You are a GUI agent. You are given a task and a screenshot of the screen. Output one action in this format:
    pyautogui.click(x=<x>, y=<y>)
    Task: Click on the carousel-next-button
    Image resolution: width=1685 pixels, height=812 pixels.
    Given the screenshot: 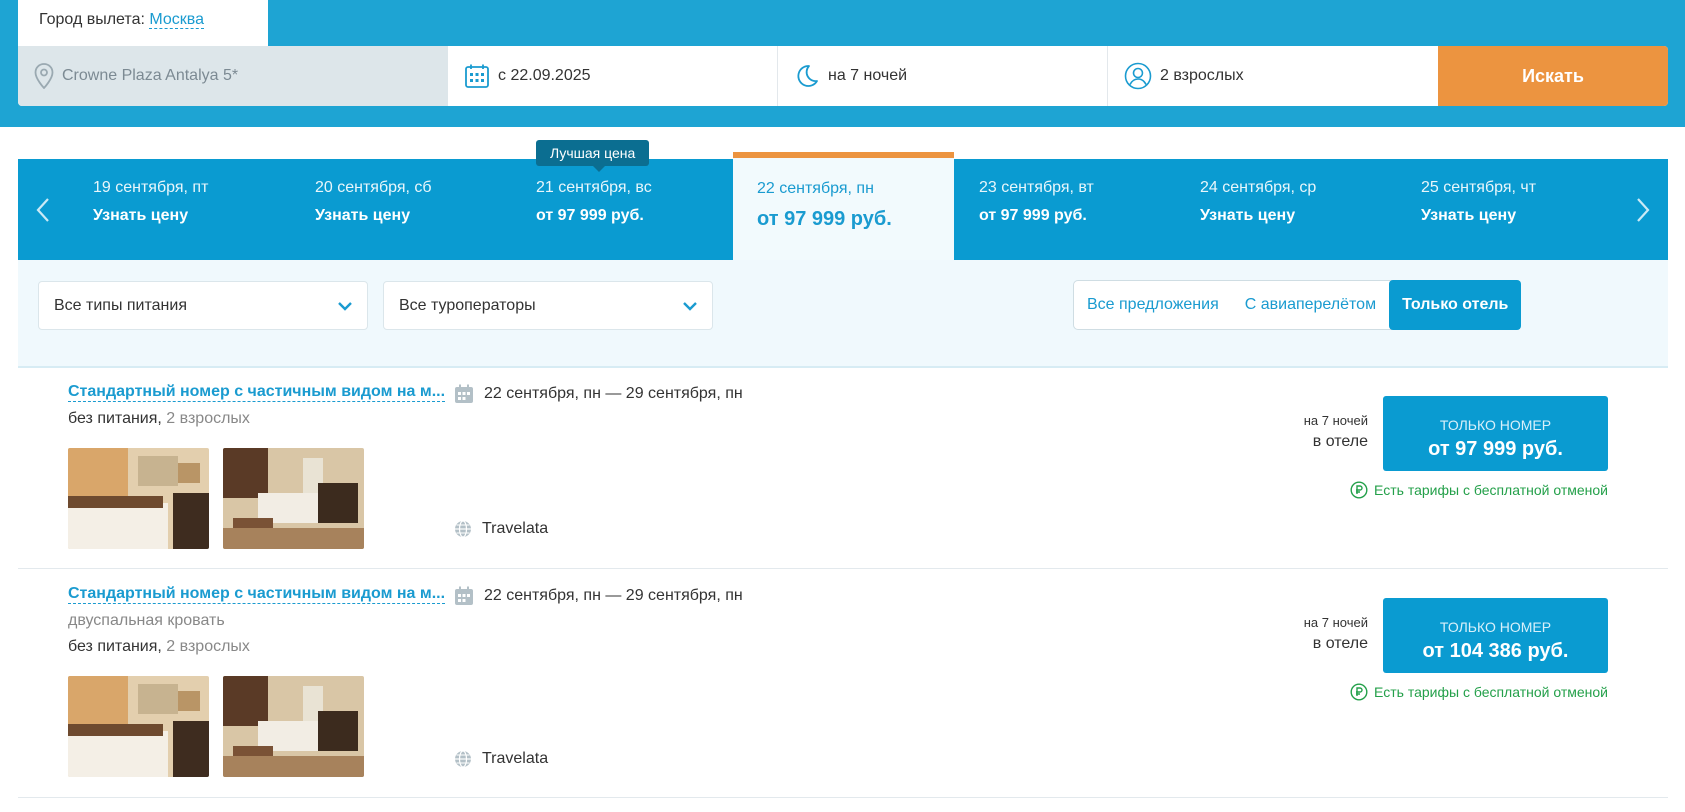 What is the action you would take?
    pyautogui.click(x=1643, y=209)
    